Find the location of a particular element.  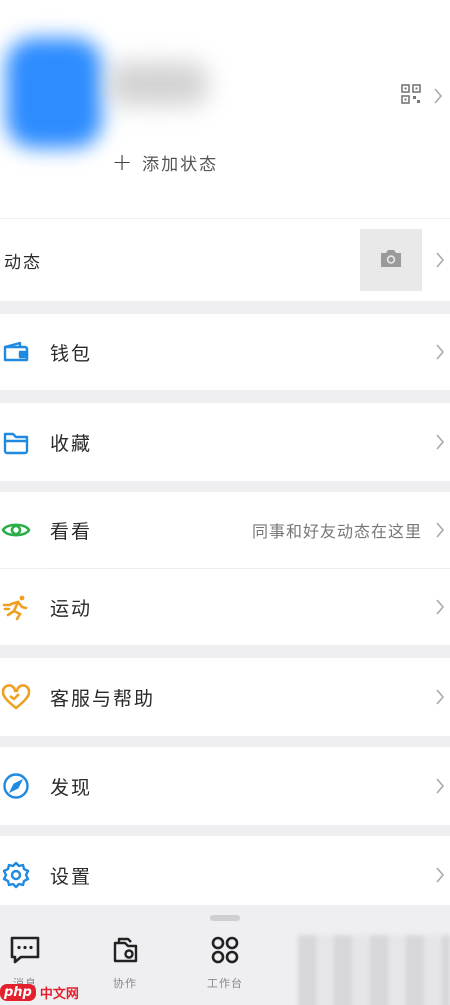

menu-item-favorites: 收藏 is located at coordinates (225, 442).